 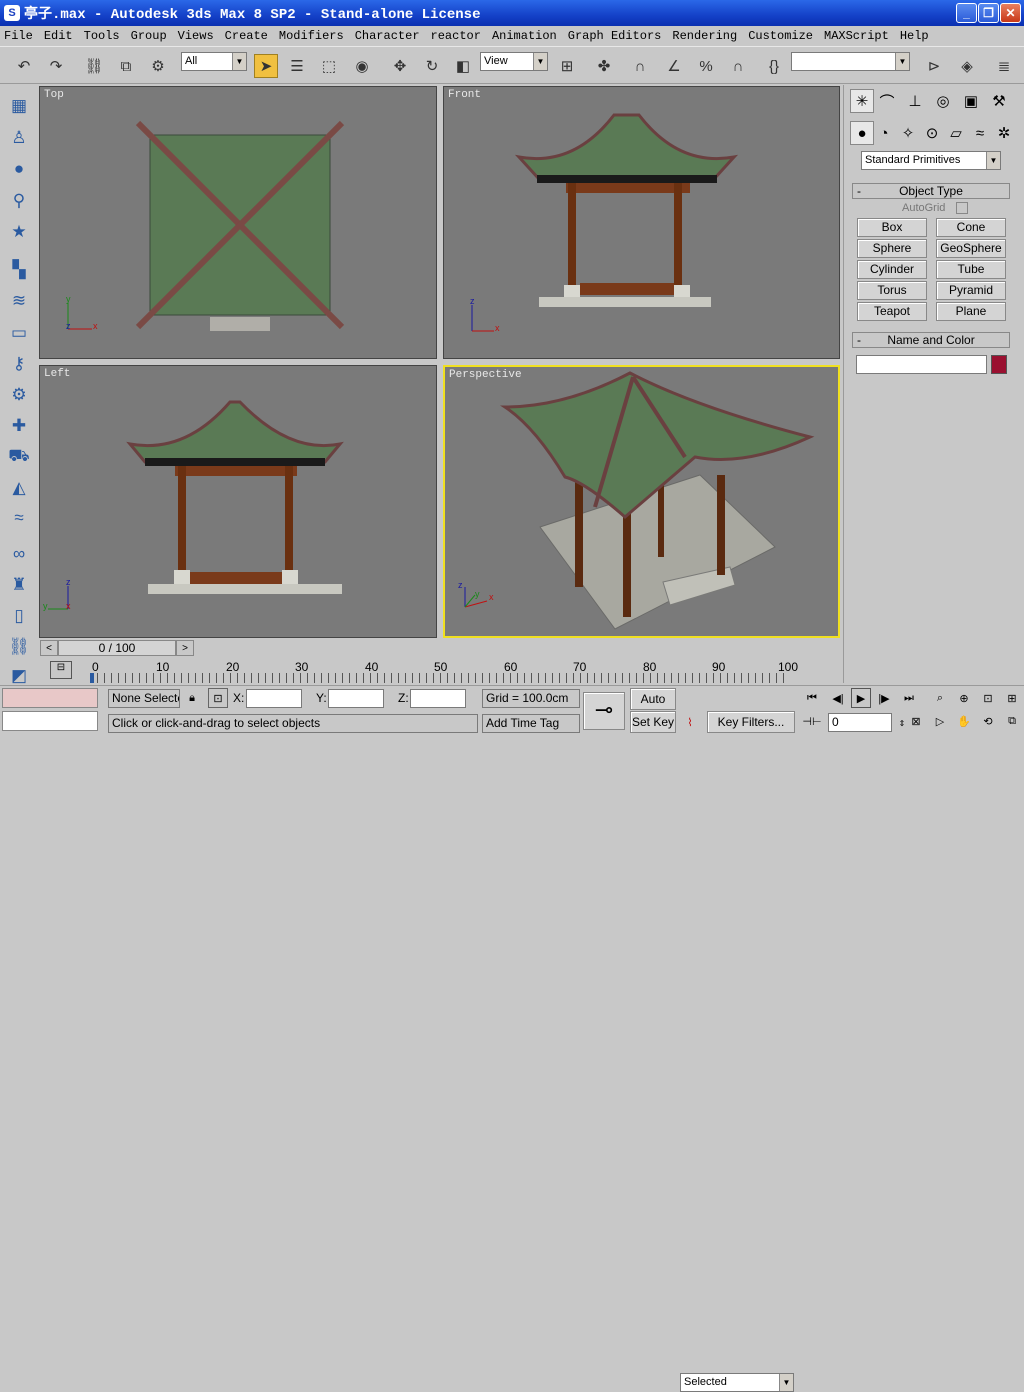 What do you see at coordinates (653, 707) in the screenshot?
I see `auto-key-button: Auto Key` at bounding box center [653, 707].